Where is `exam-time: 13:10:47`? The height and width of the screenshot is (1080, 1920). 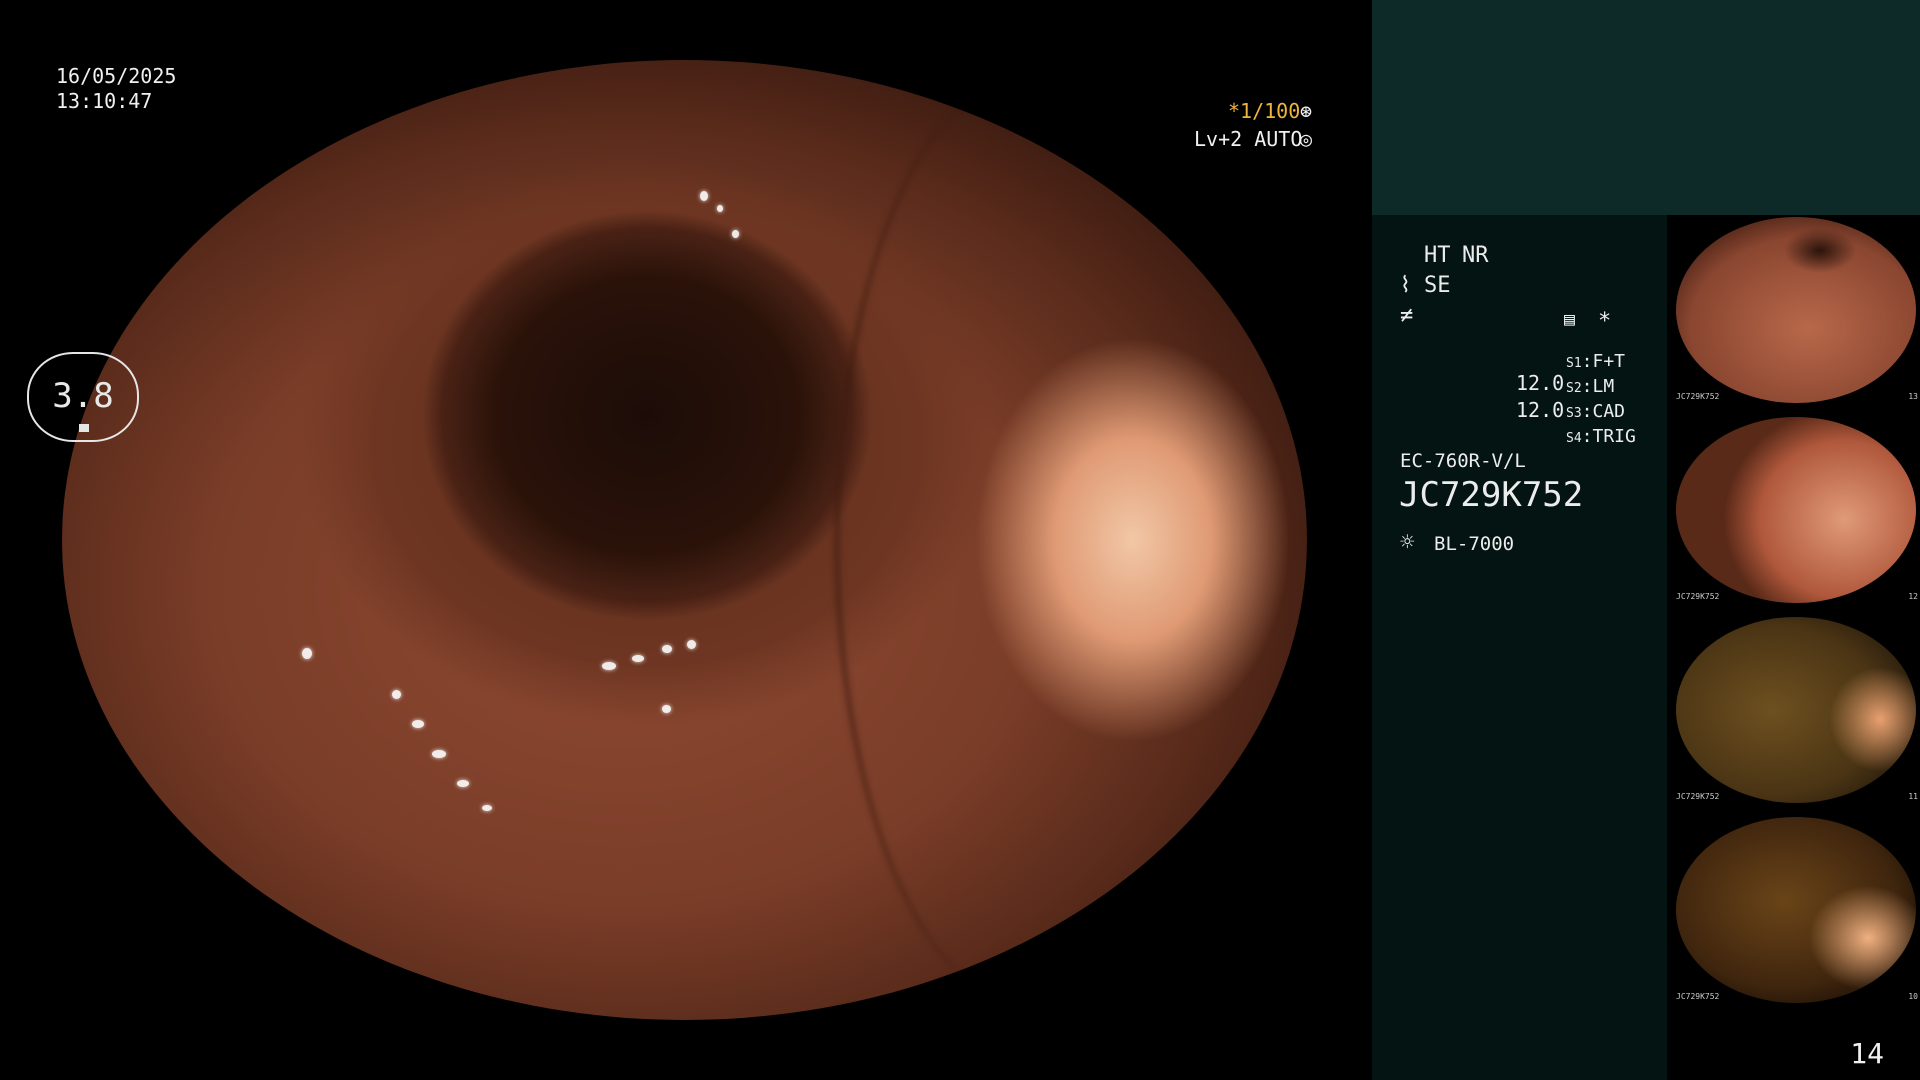 exam-time: 13:10:47 is located at coordinates (104, 101).